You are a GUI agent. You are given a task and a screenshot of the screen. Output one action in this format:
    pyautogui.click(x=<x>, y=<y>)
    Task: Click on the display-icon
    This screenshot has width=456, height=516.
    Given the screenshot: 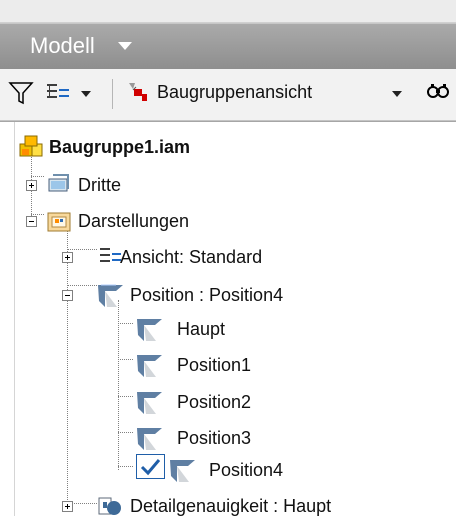 What is the action you would take?
    pyautogui.click(x=58, y=91)
    